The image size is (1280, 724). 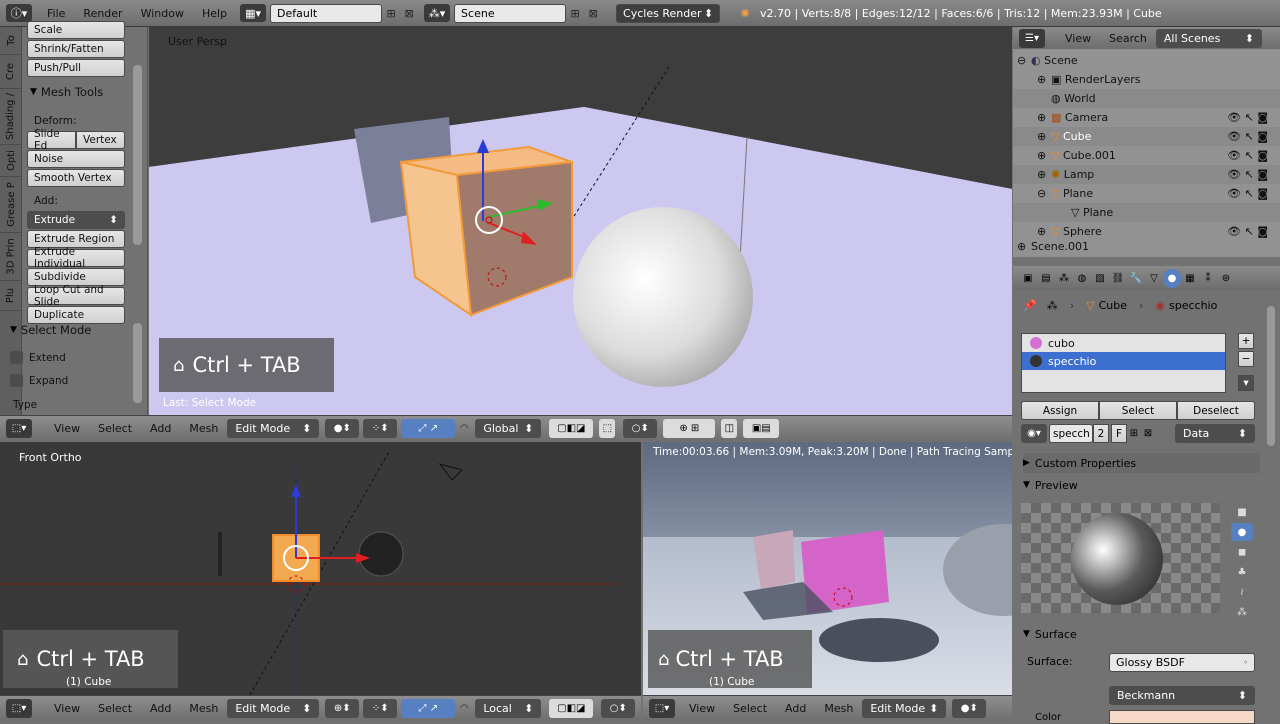 What do you see at coordinates (593, 13) in the screenshot?
I see `remove-scene-icon: ⊠` at bounding box center [593, 13].